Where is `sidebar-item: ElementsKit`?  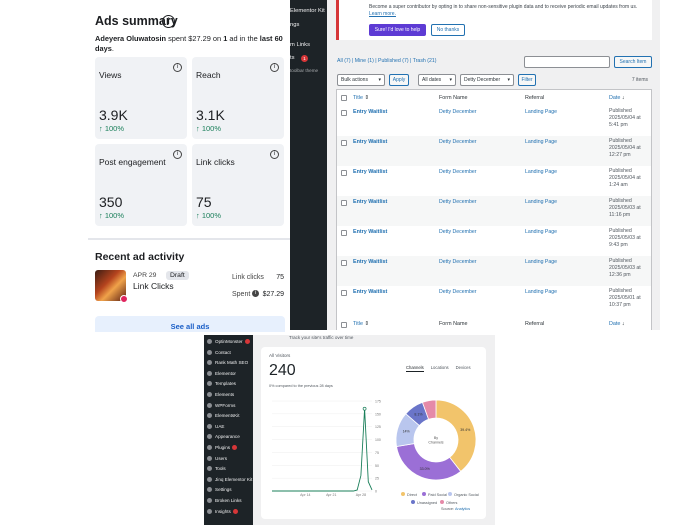
sidebar-item: ElementsKit is located at coordinates (223, 416).